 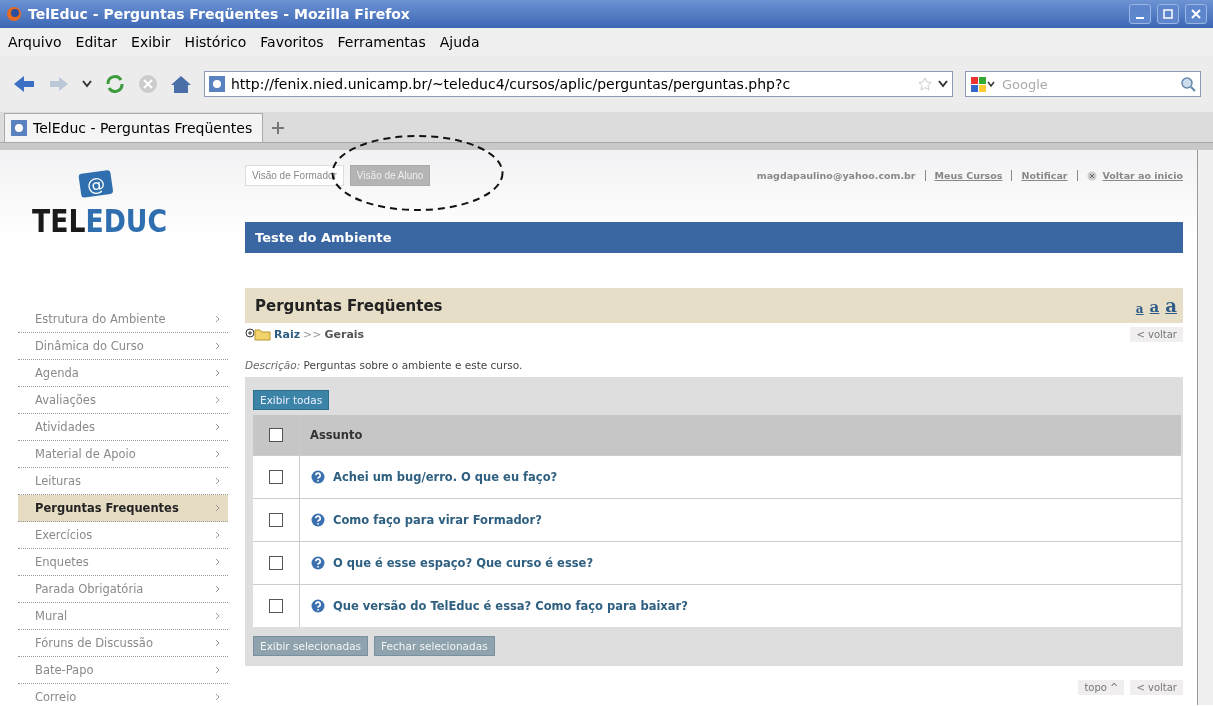 What do you see at coordinates (215, 42) in the screenshot?
I see `menu-item: Histórico` at bounding box center [215, 42].